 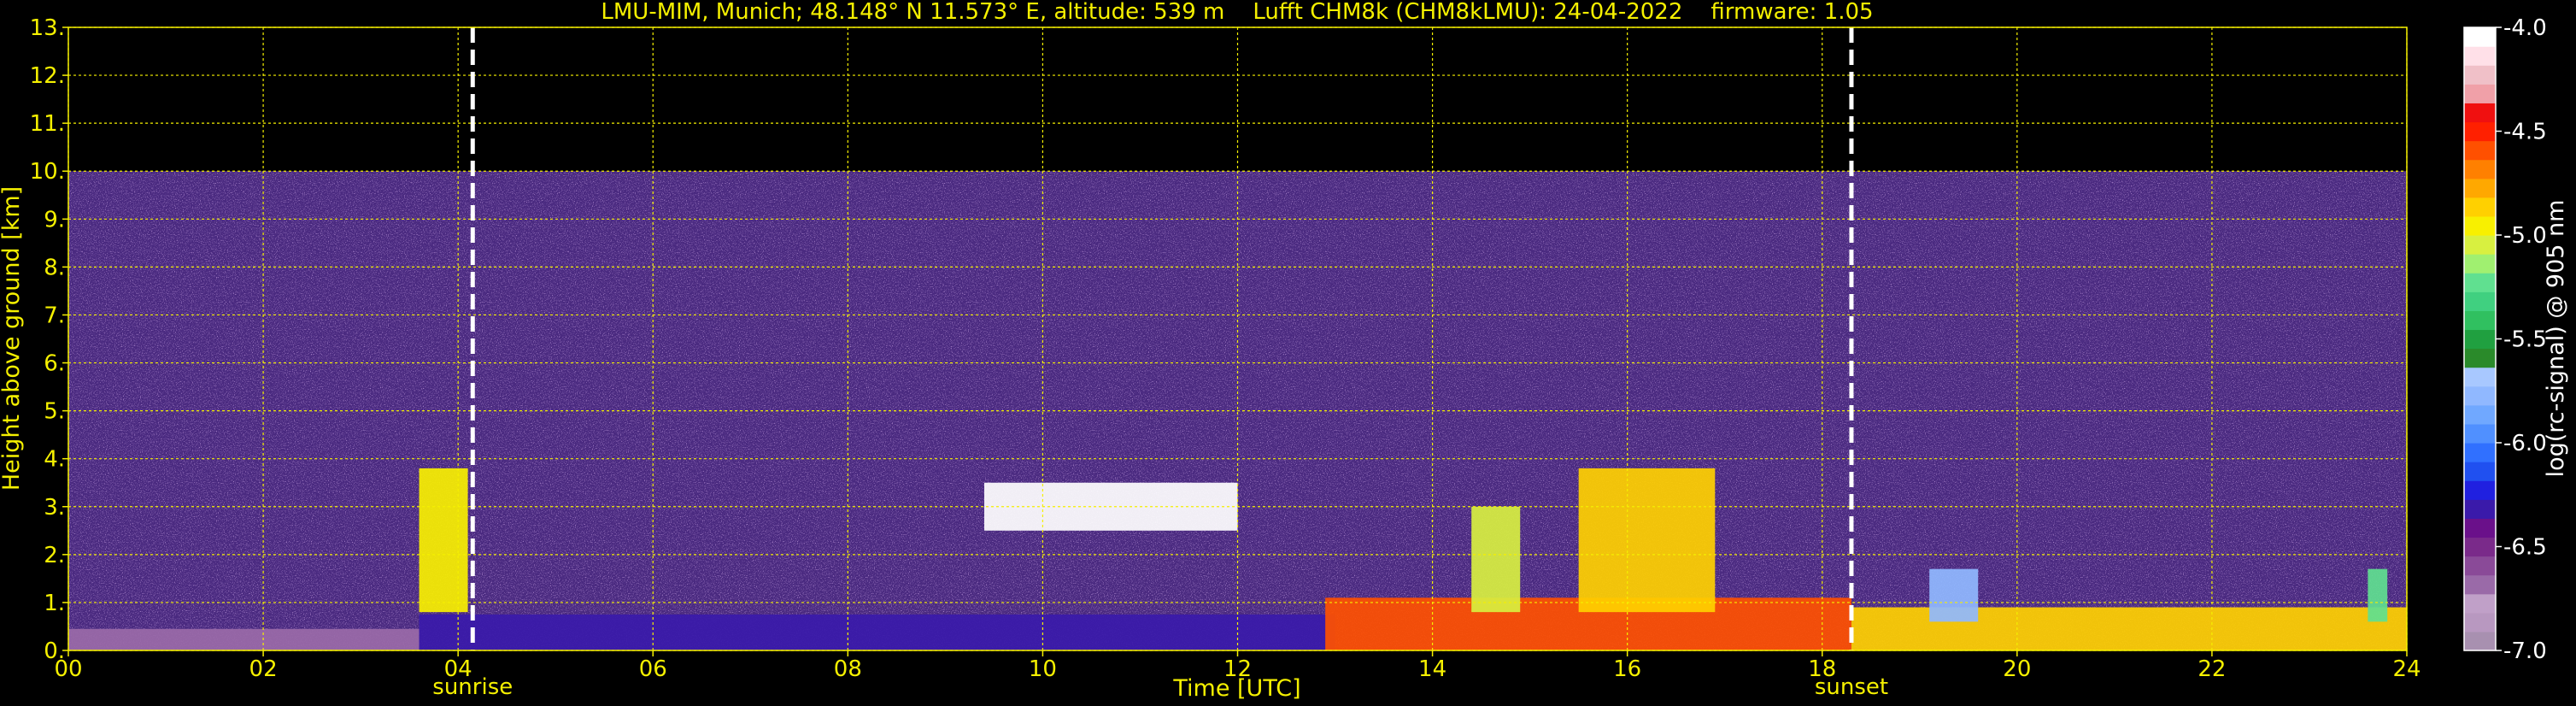 I want to click on x-tick-label: 24, so click(x=2406, y=669).